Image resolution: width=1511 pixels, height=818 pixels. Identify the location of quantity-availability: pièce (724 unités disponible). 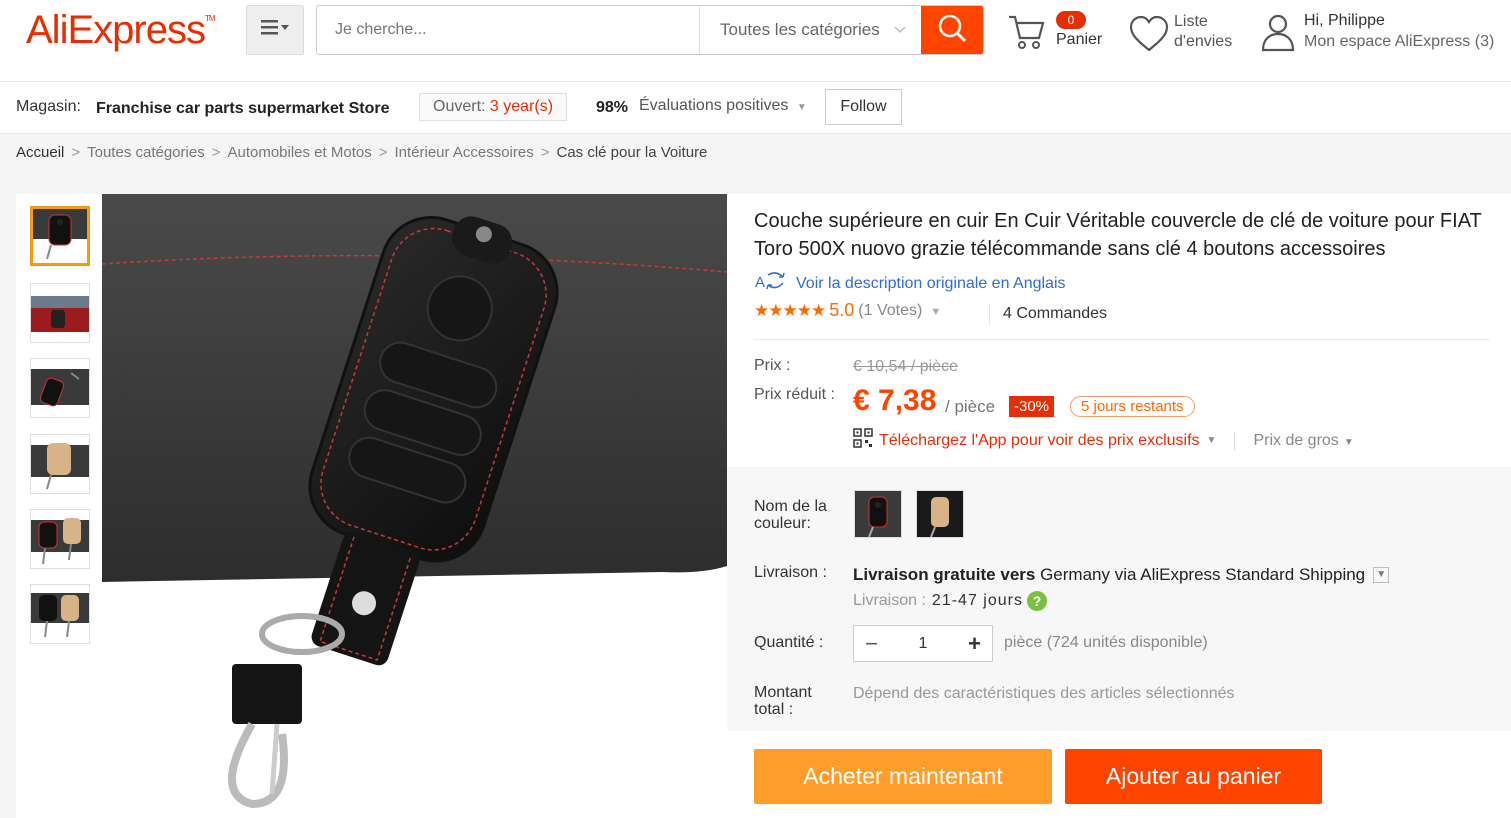
(1106, 642).